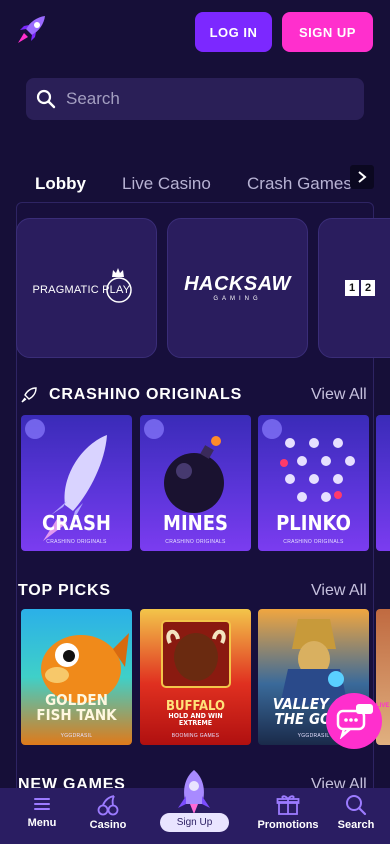  I want to click on game-title: GOLDEN FISH TANK, so click(76, 708).